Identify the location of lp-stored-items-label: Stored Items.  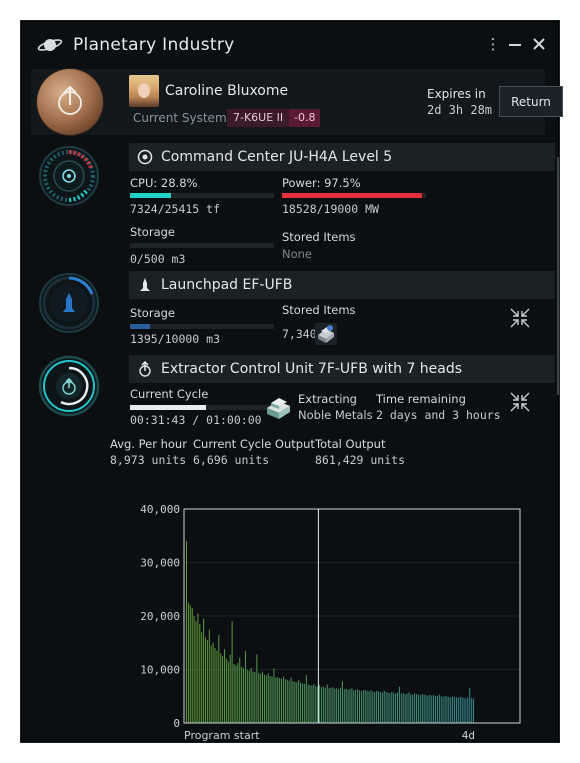
(319, 310).